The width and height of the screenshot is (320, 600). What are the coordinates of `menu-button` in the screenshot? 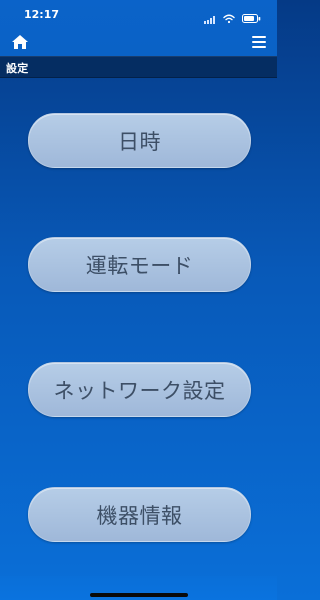 It's located at (259, 42).